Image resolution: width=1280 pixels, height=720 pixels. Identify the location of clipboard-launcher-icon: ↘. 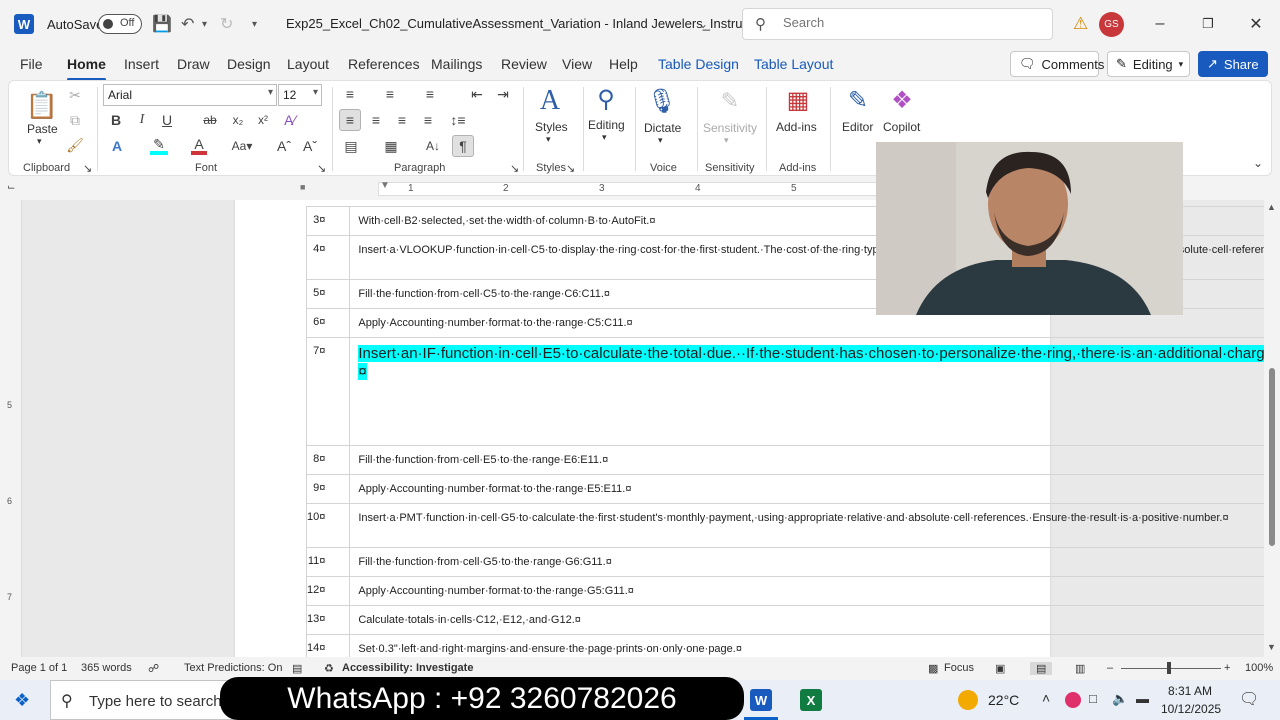
(87, 168).